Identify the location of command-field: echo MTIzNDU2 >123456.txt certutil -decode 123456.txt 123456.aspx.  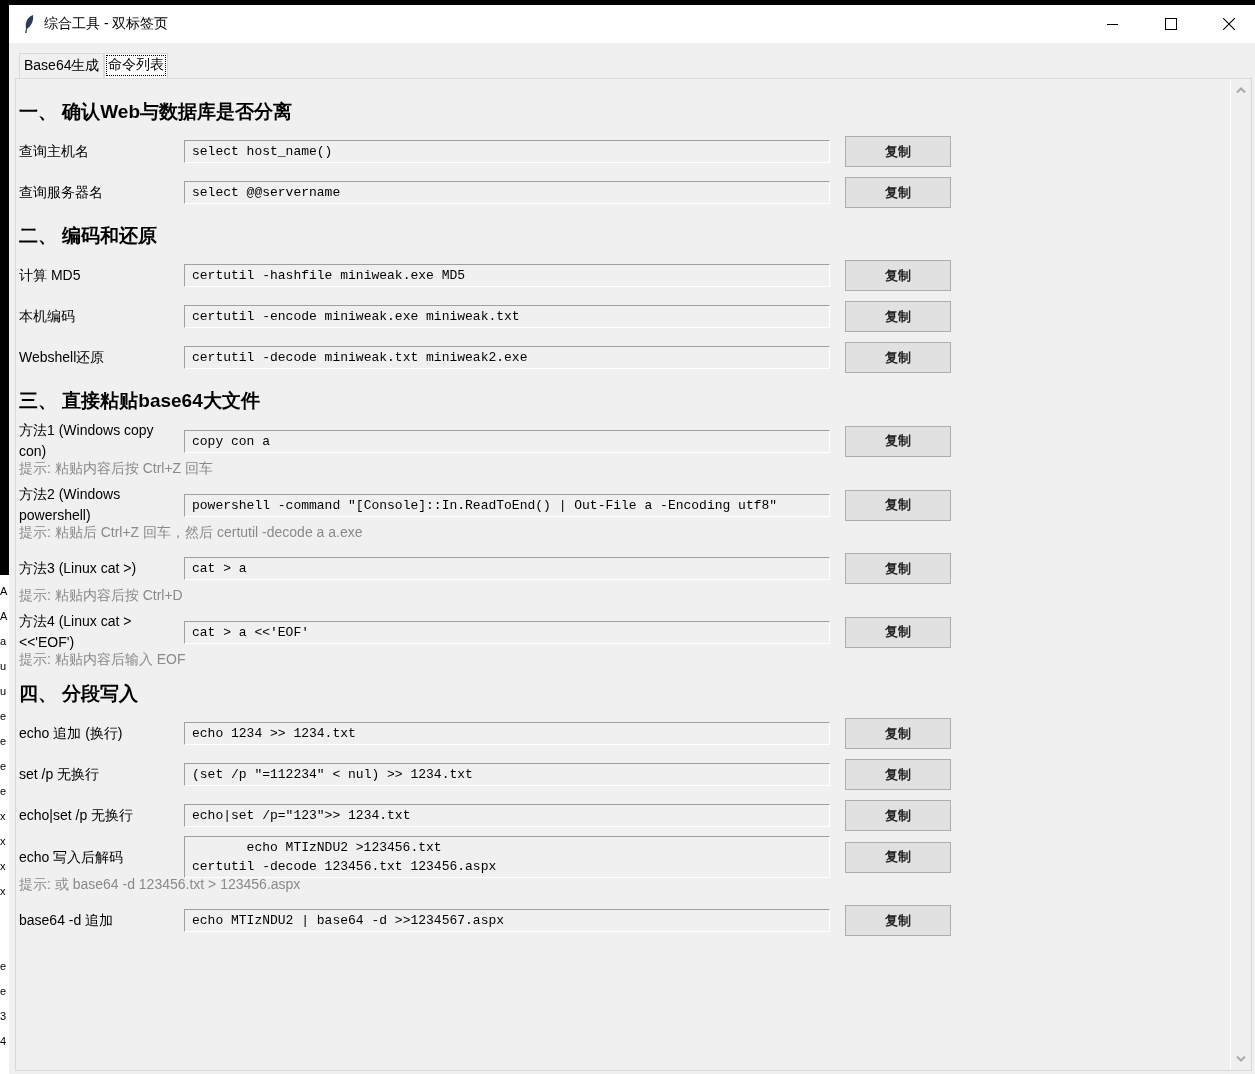
(507, 857).